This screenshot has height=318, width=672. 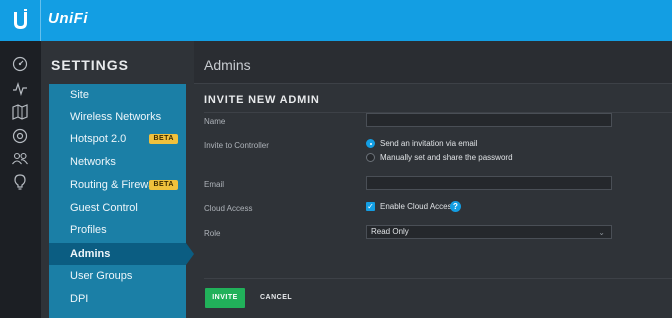 What do you see at coordinates (98, 139) in the screenshot?
I see `nav-item-label: Hotspot 2.0` at bounding box center [98, 139].